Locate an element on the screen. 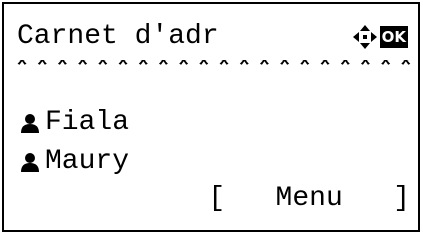 The image size is (423, 240). list-item-fiala: Fiala is located at coordinates (74, 123).